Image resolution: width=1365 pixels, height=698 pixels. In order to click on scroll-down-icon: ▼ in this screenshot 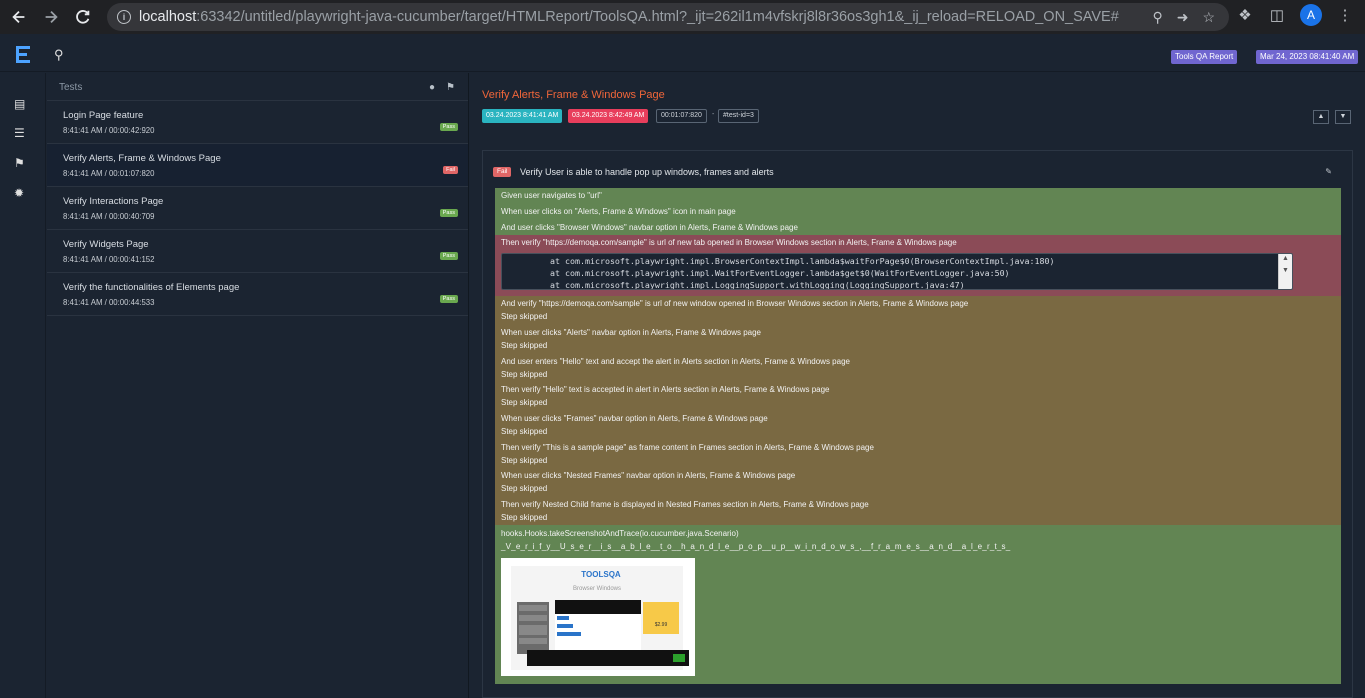, I will do `click(1285, 270)`.